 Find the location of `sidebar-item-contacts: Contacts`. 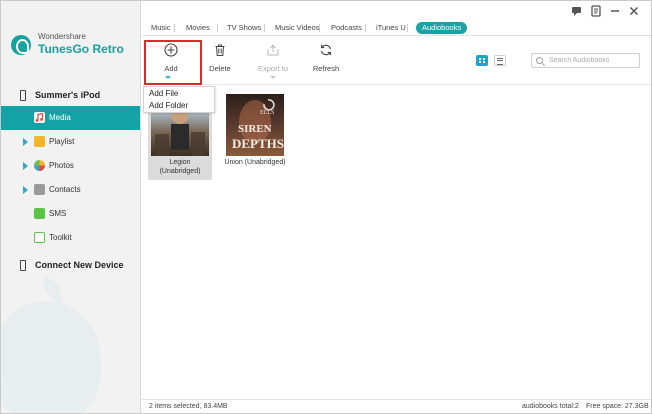

sidebar-item-contacts: Contacts is located at coordinates (70, 190).